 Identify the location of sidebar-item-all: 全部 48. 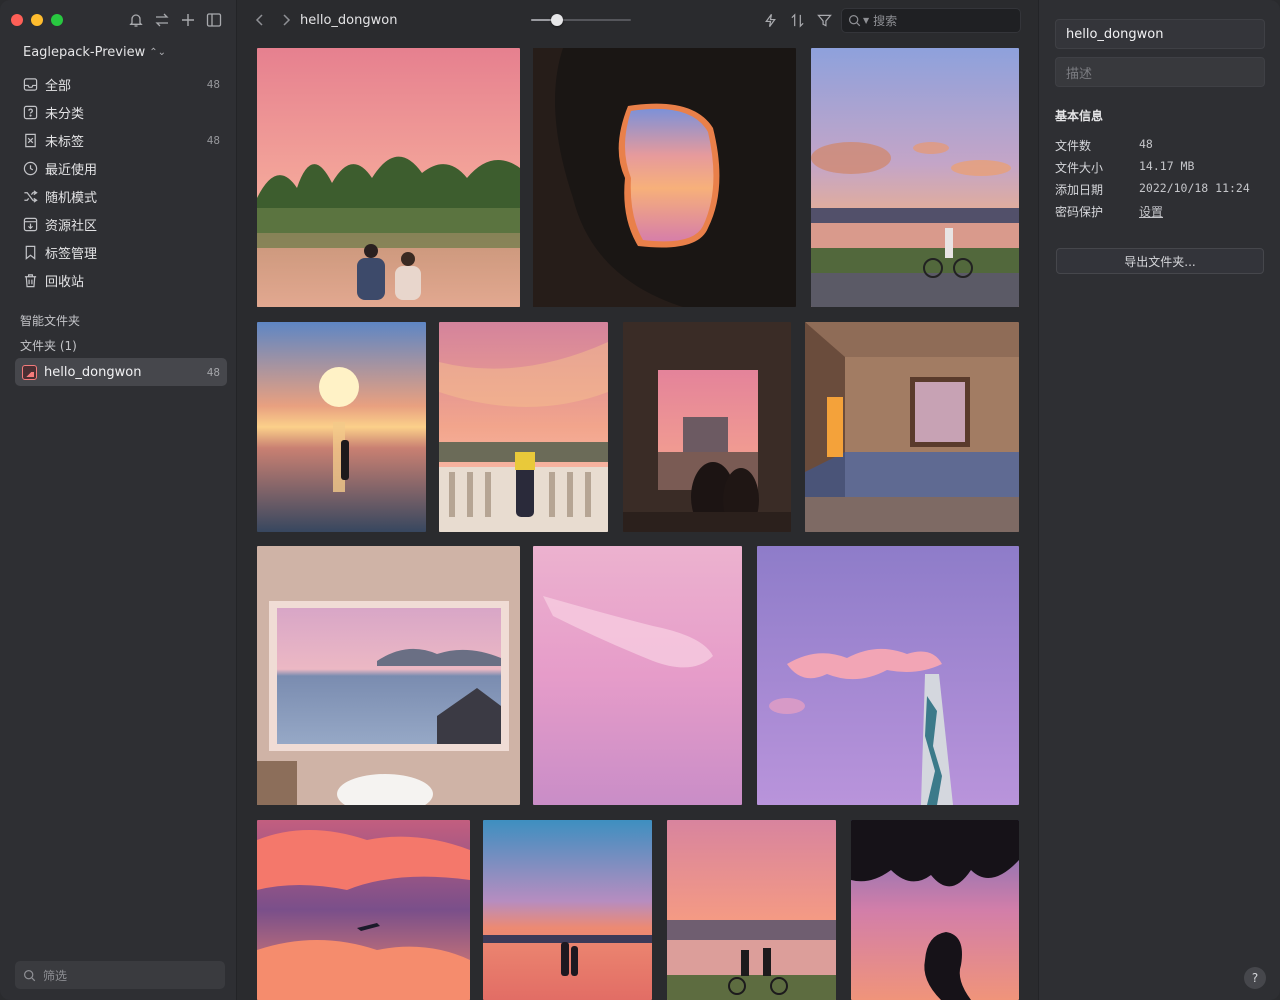
(121, 84).